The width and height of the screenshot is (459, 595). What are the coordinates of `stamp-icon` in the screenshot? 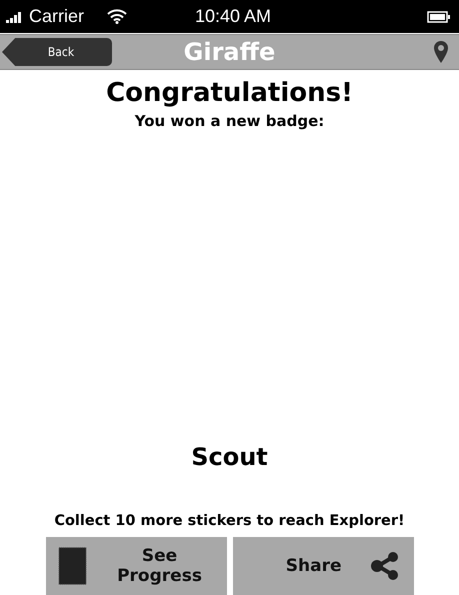 It's located at (72, 566).